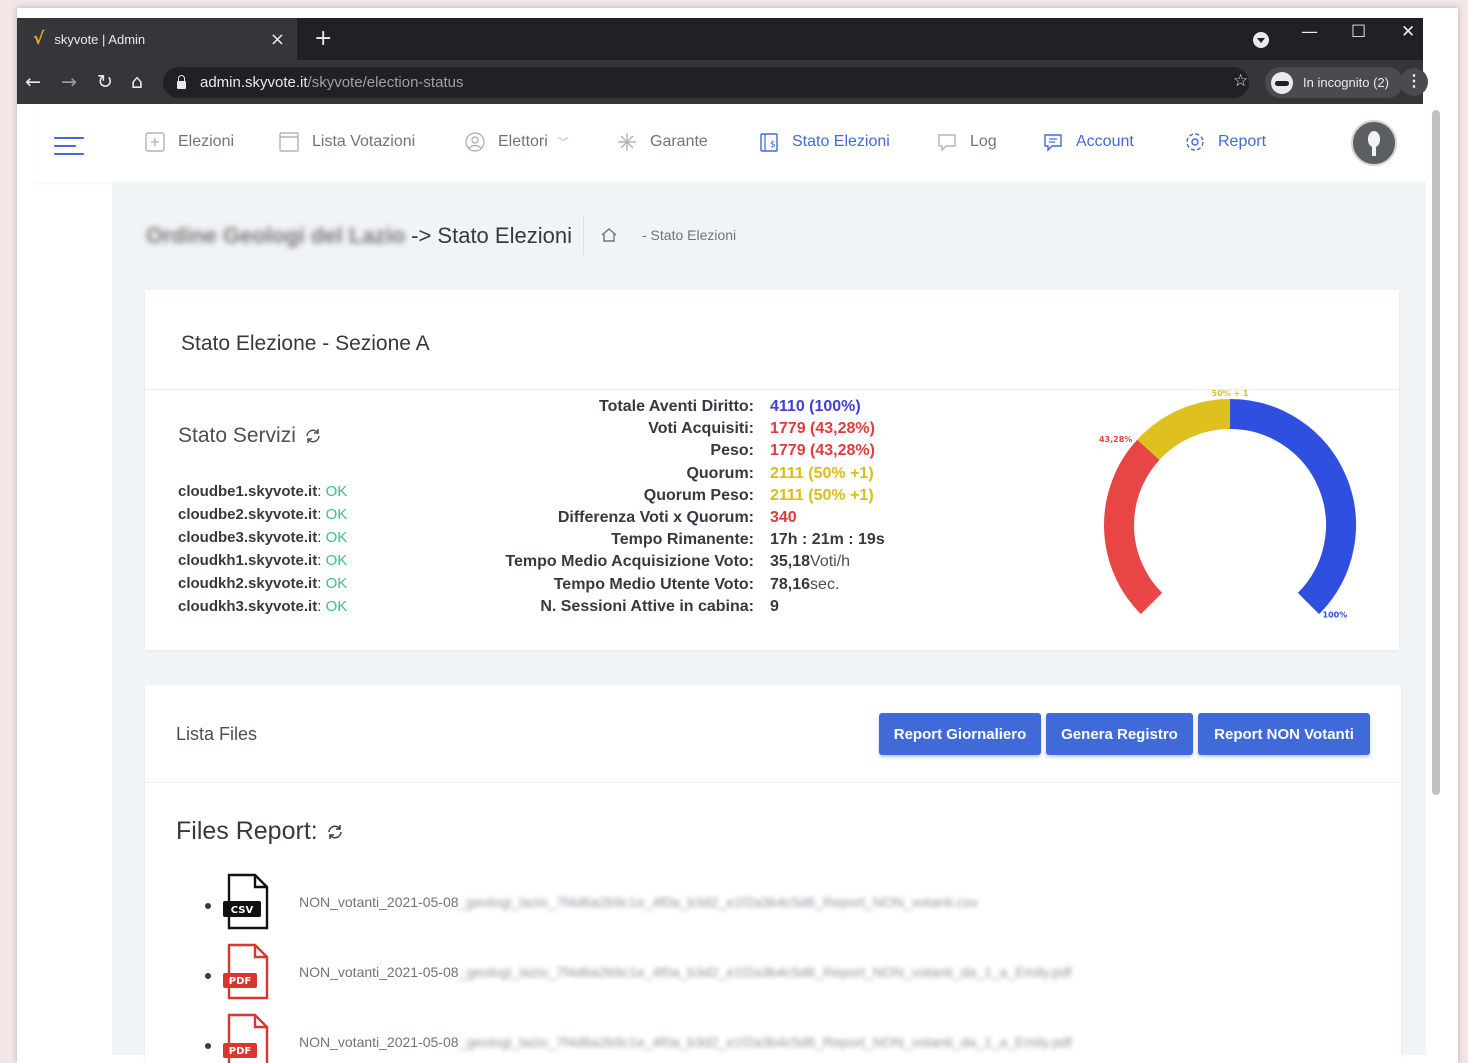 This screenshot has height=1063, width=1468. Describe the element at coordinates (1414, 82) in the screenshot. I see `browser-menu-icon: ⋮` at that location.